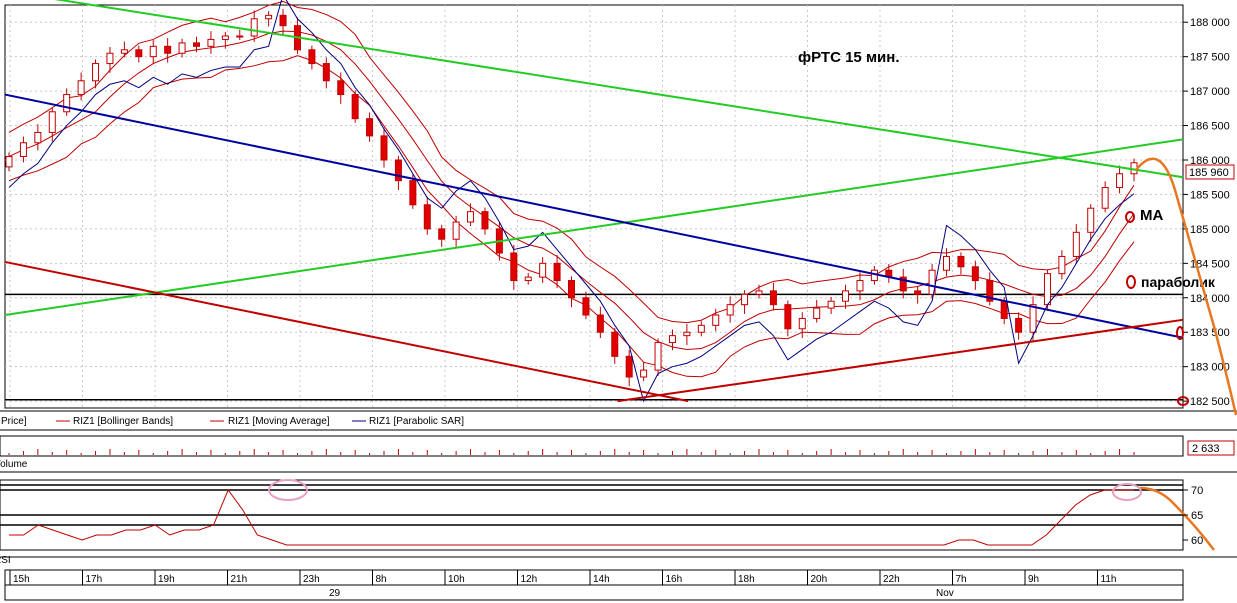 This screenshot has height=603, width=1237. Describe the element at coordinates (94, 579) in the screenshot. I see `time-tick-label: 17h` at that location.